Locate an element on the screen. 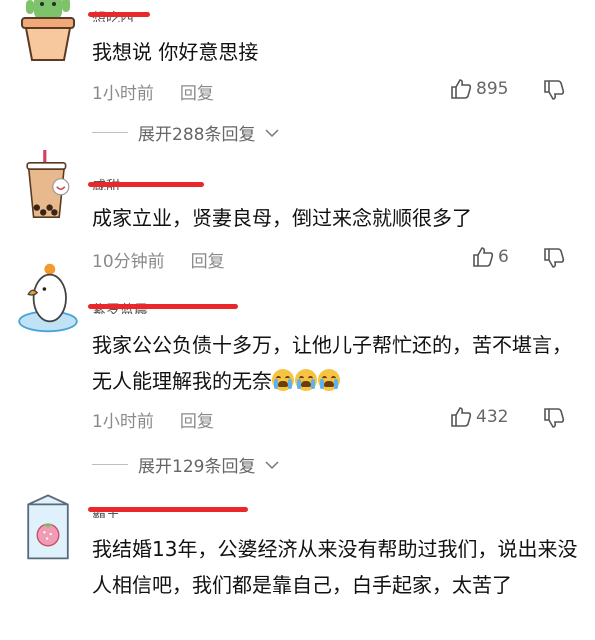  like-count: 432 is located at coordinates (492, 417).